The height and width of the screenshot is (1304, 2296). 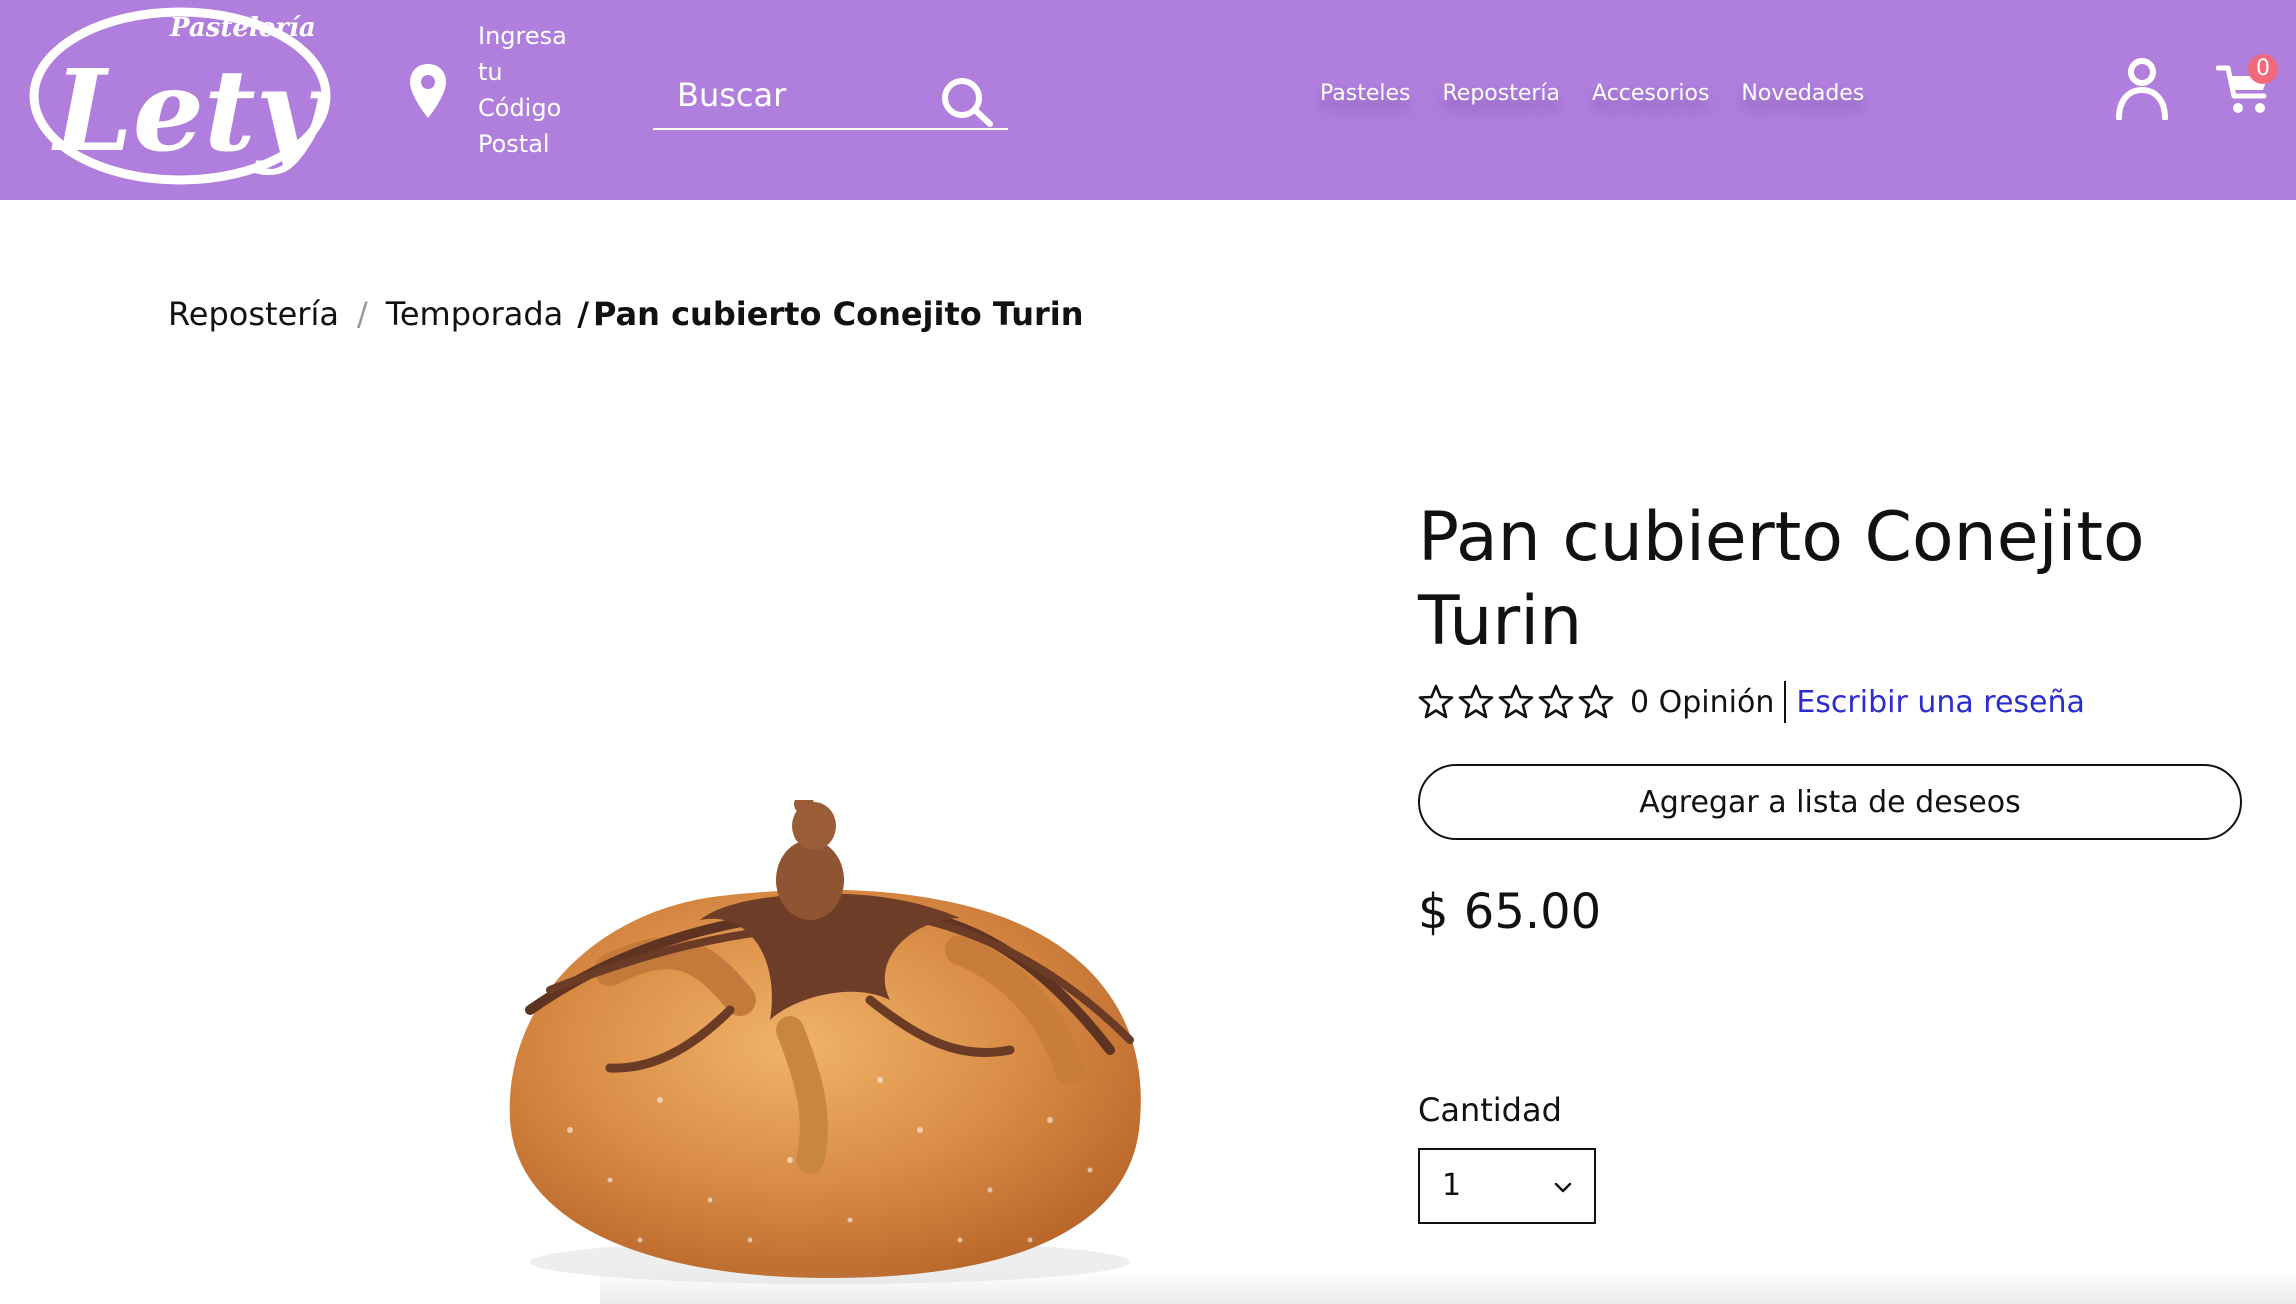 What do you see at coordinates (522, 36) in the screenshot?
I see `postal-line: Ingresa` at bounding box center [522, 36].